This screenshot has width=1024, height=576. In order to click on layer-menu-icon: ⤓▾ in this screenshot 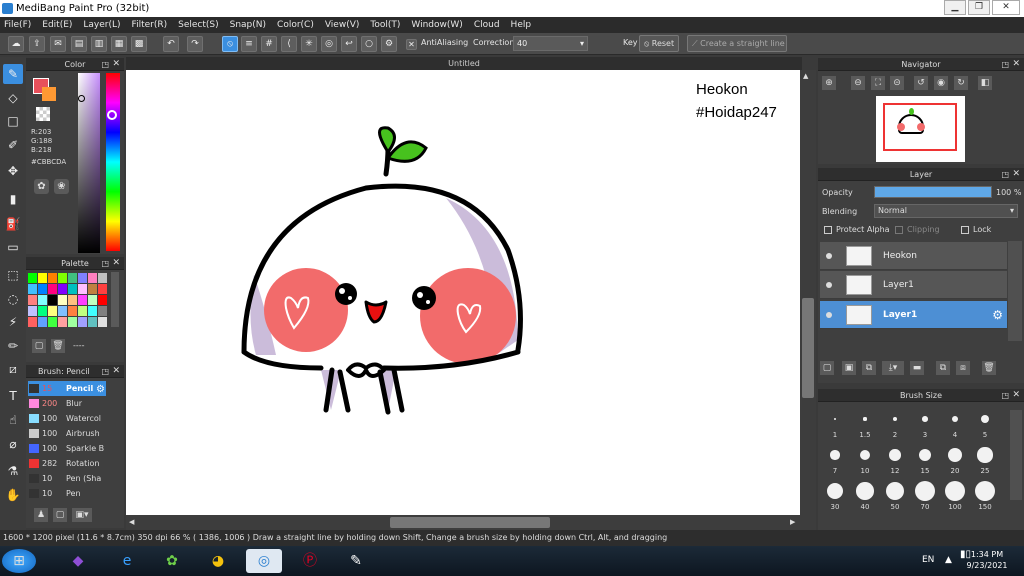, I will do `click(893, 368)`.